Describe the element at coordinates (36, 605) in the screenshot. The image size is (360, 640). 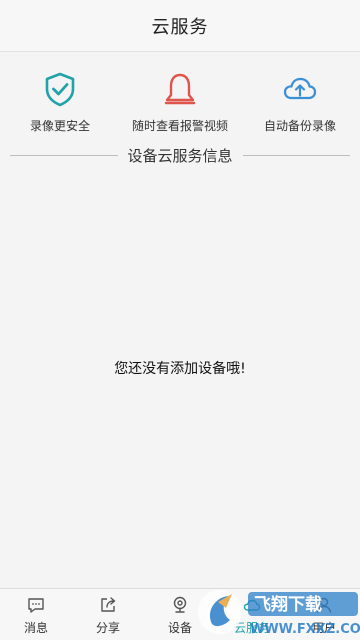
I see `message-icon` at that location.